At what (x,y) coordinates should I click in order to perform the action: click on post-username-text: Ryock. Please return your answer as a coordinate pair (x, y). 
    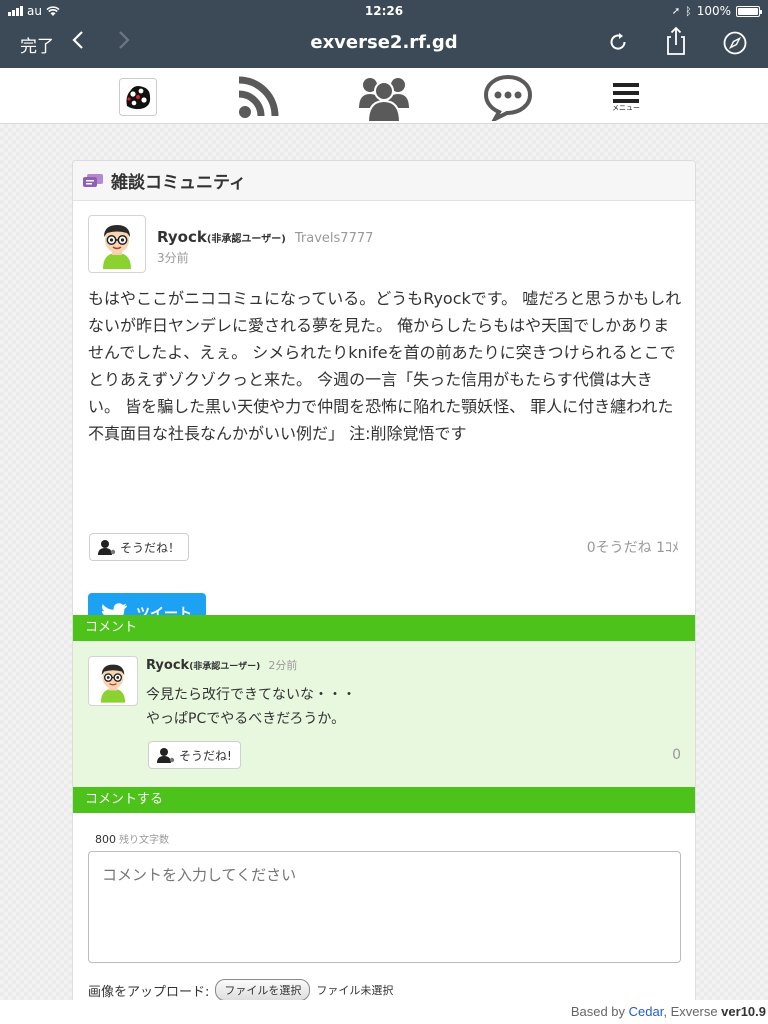
    Looking at the image, I should click on (182, 237).